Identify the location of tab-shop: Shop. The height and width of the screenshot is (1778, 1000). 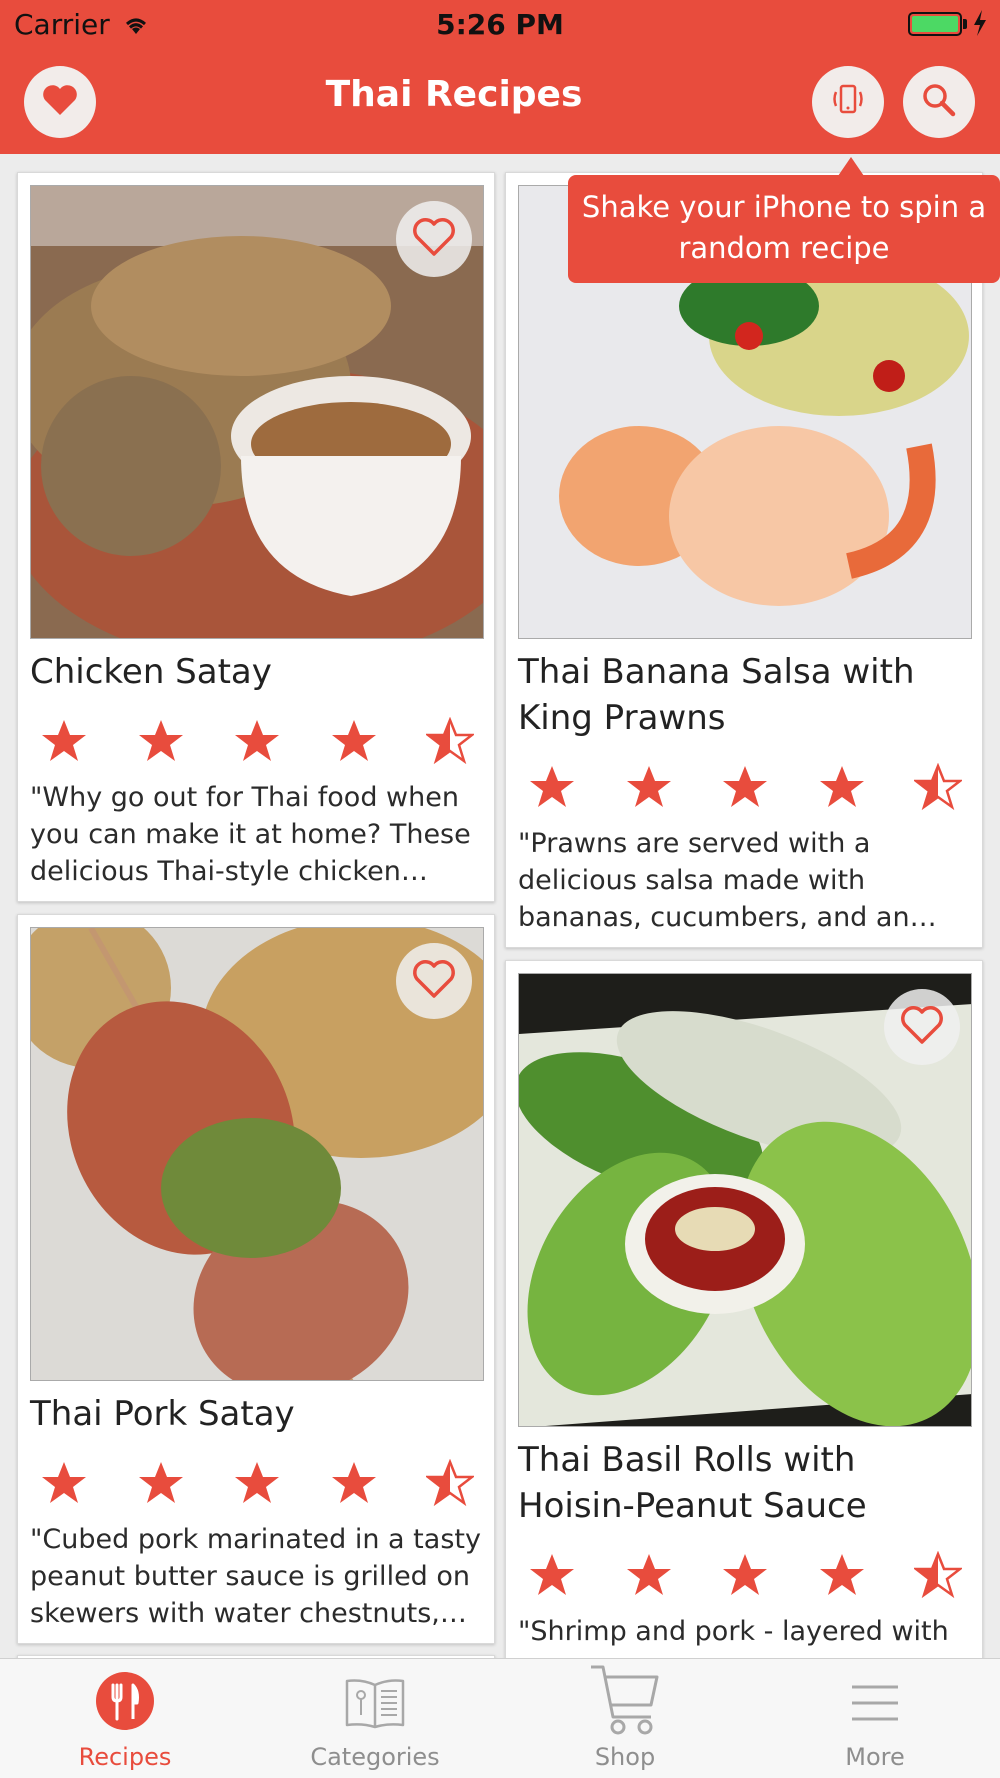
(625, 1718).